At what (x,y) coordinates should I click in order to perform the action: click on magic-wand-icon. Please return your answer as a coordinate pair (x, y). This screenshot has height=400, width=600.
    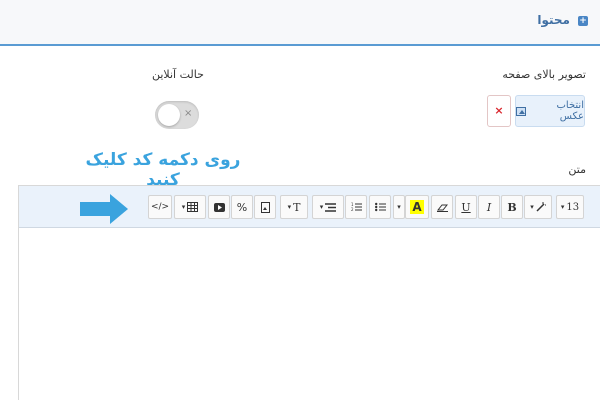
    Looking at the image, I should click on (541, 207).